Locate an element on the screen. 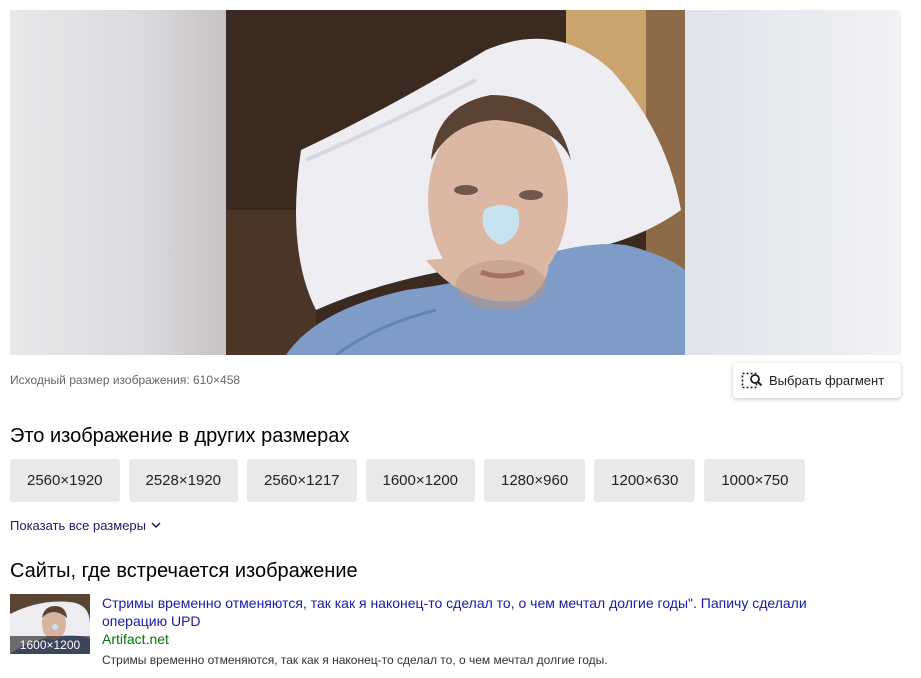  size-option: 1280×960 is located at coordinates (535, 480).